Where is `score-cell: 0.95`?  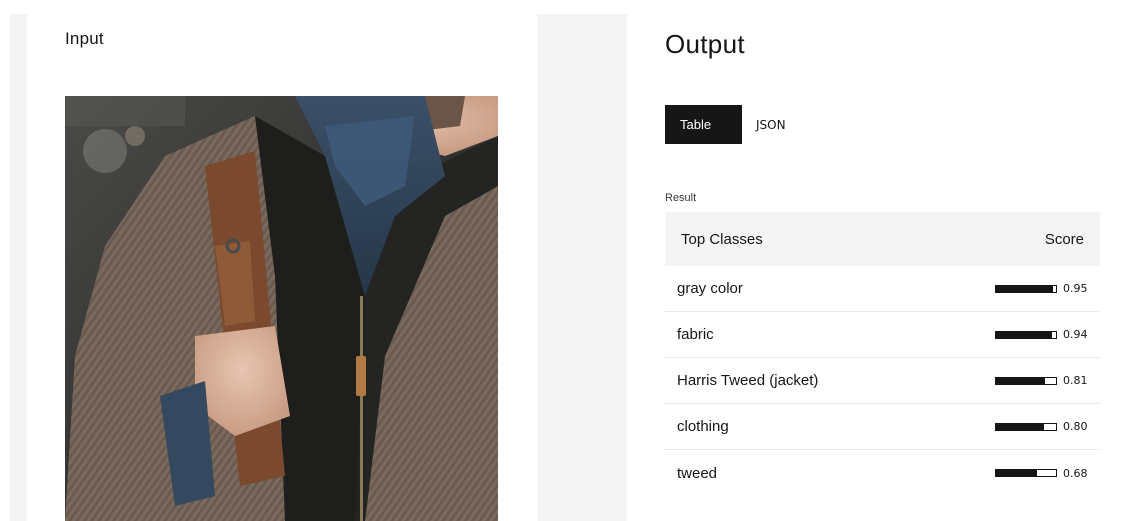 score-cell: 0.95 is located at coordinates (1042, 288).